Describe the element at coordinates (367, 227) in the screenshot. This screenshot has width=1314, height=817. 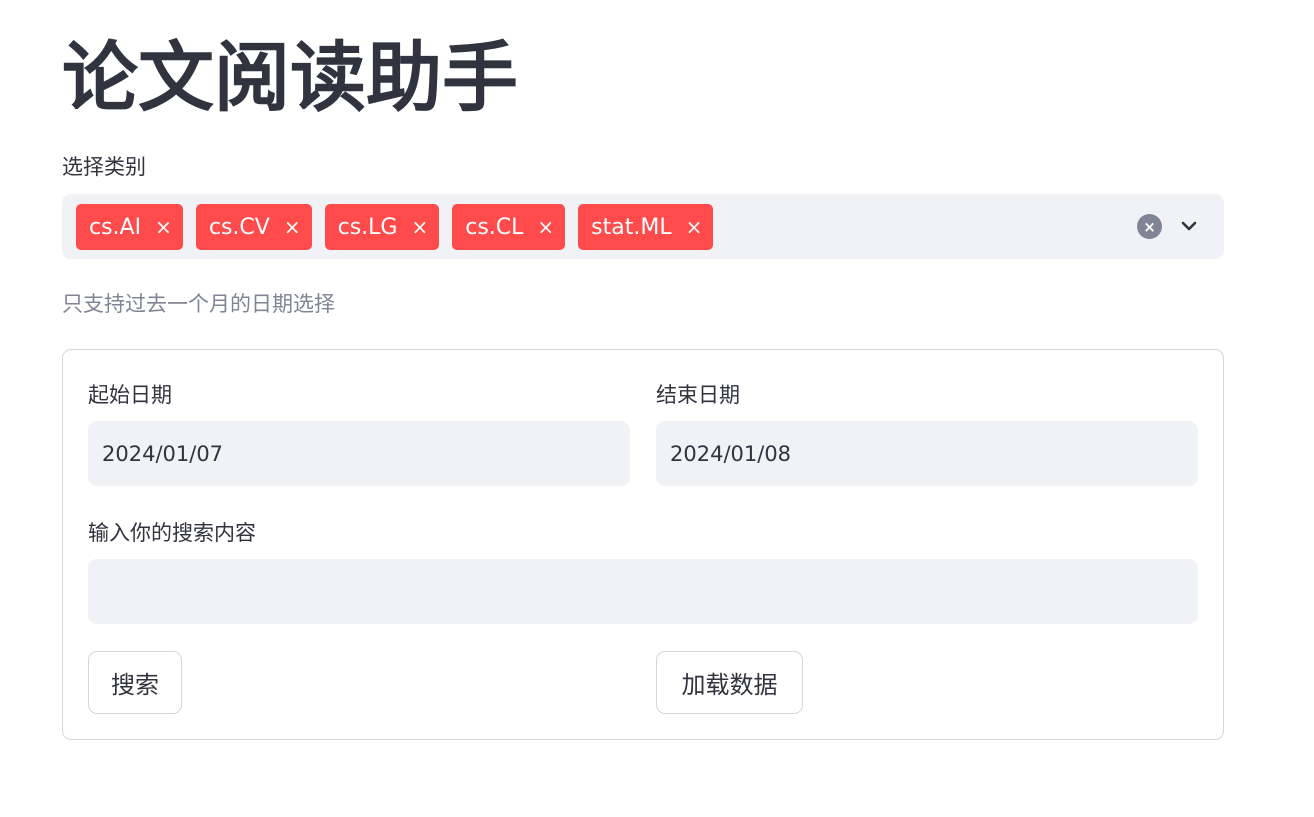
I see `chip-label: cs.LG` at that location.